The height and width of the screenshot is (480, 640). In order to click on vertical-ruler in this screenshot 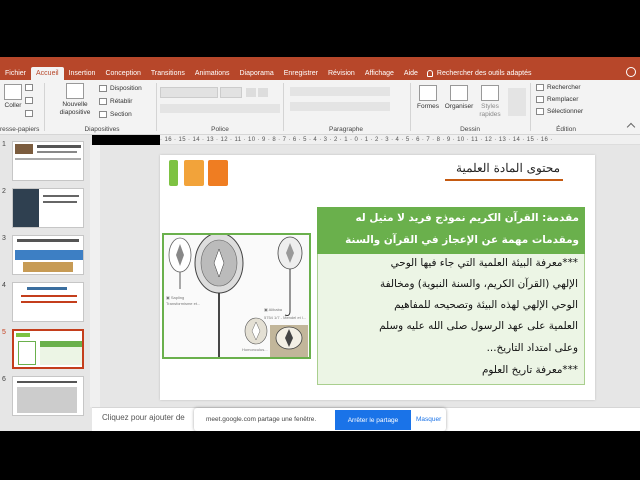, I will do `click(95, 276)`.